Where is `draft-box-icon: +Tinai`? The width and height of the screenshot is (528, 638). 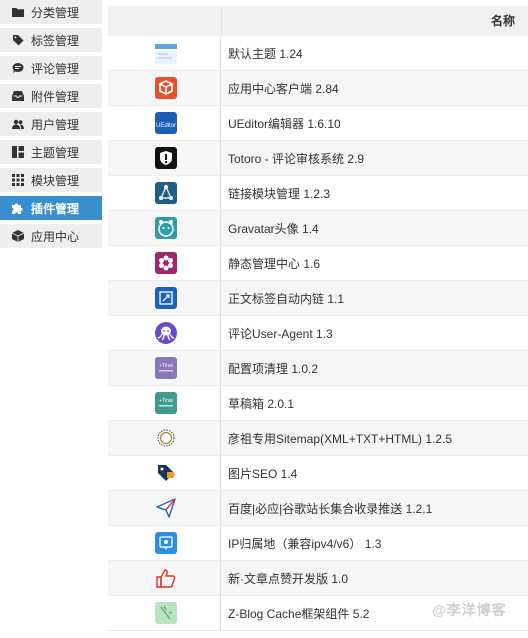 draft-box-icon: +Tinai is located at coordinates (166, 403).